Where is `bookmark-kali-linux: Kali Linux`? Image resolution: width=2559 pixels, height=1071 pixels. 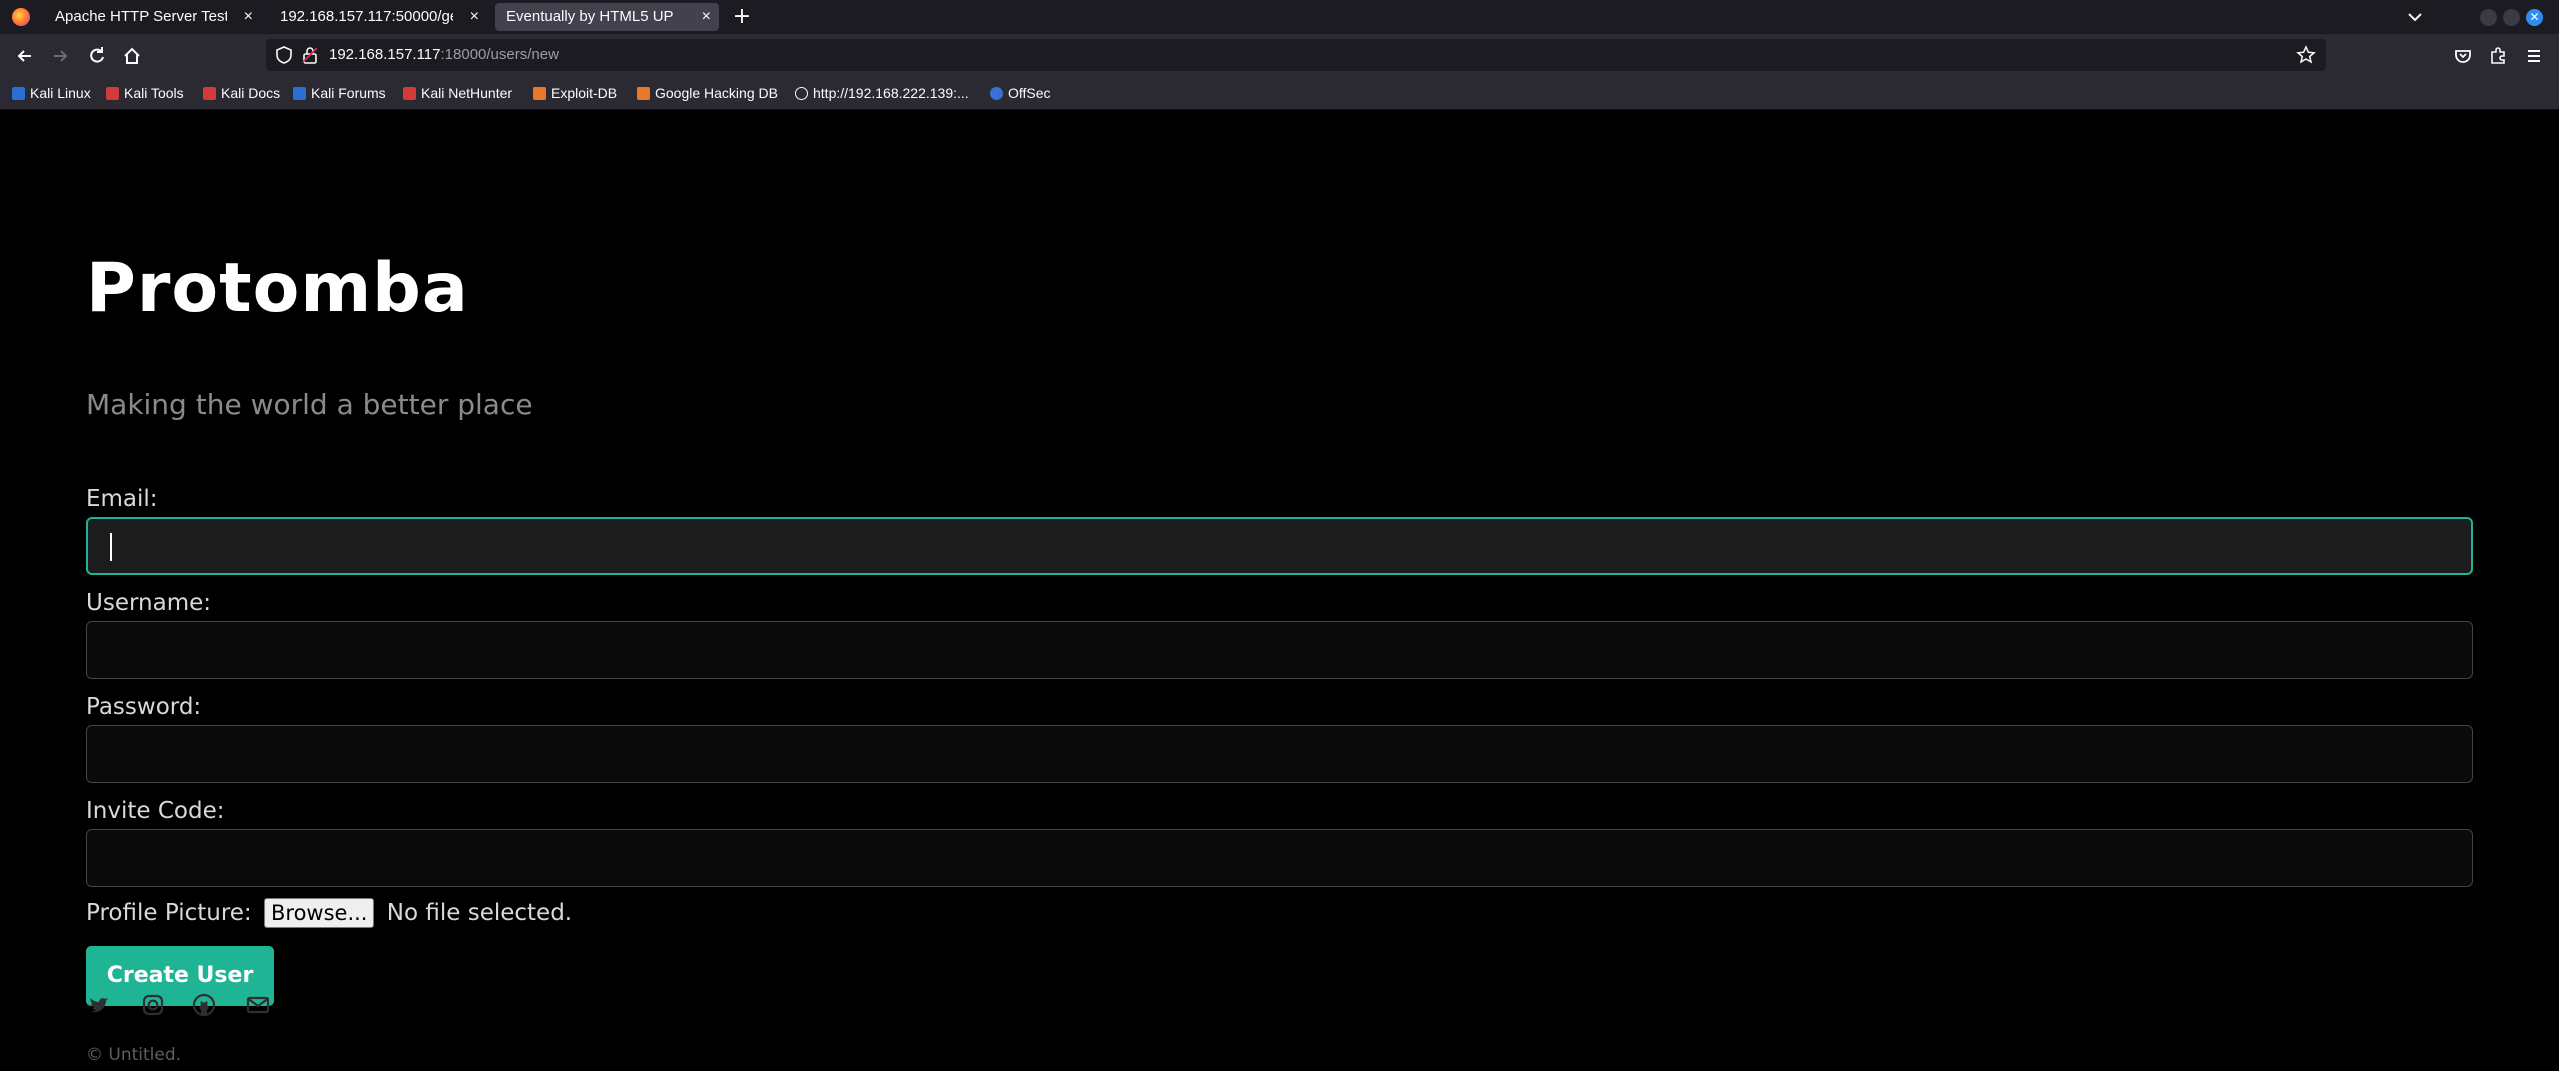 bookmark-kali-linux: Kali Linux is located at coordinates (51, 93).